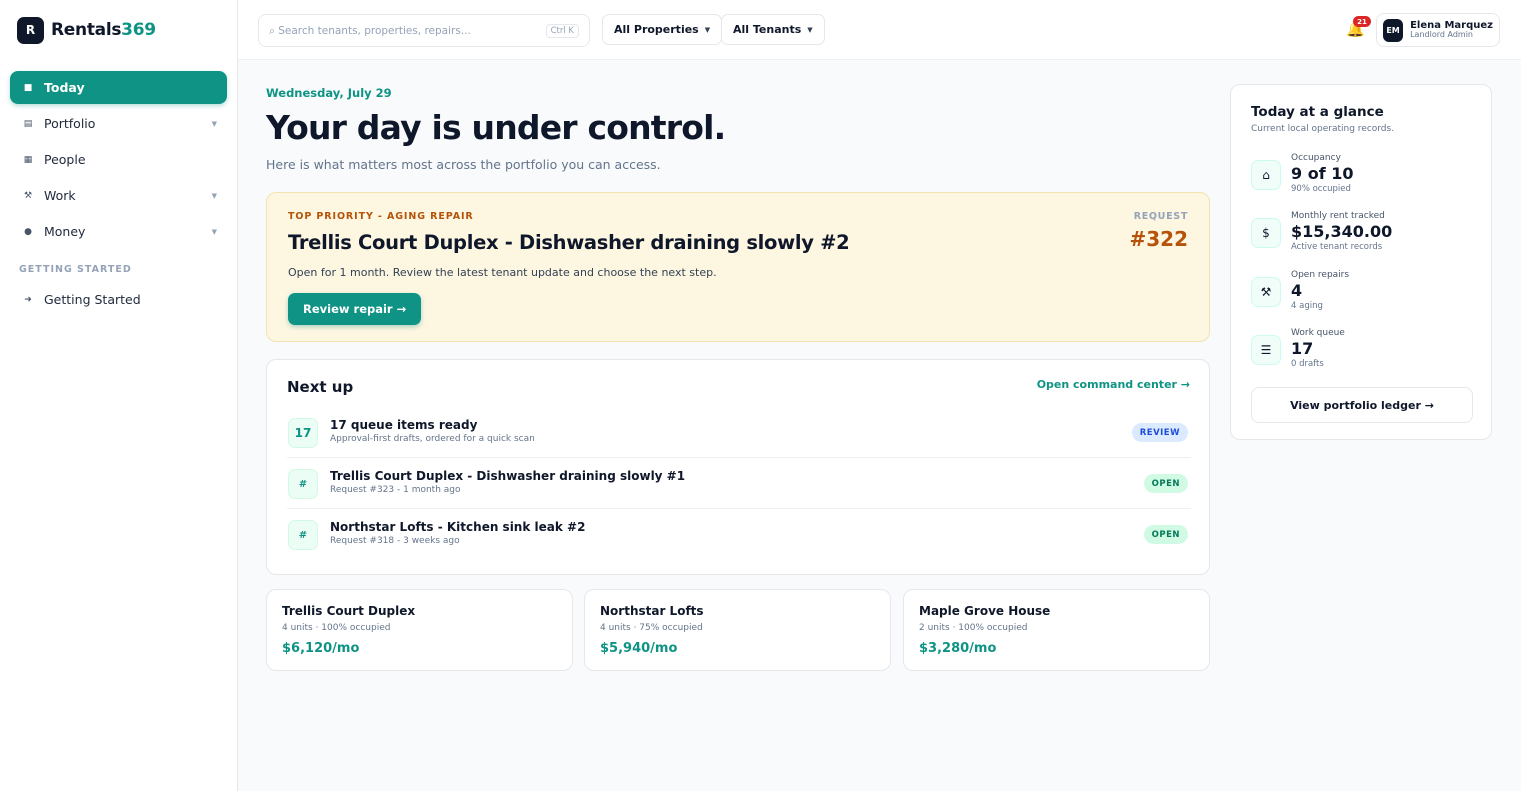 The height and width of the screenshot is (791, 1521). I want to click on avatar: EM, so click(1393, 30).